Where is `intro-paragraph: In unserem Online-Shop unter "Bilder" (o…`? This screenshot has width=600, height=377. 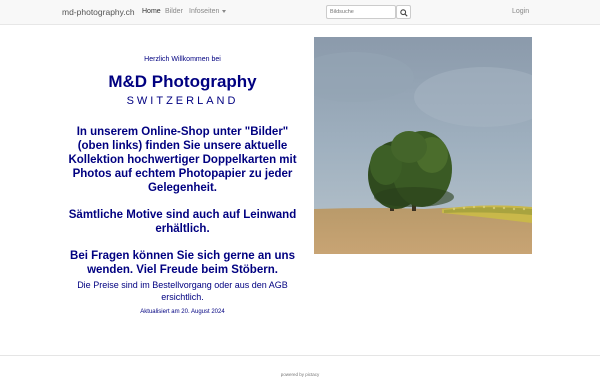
intro-paragraph: In unserem Online-Shop unter "Bilder" (o… is located at coordinates (182, 160).